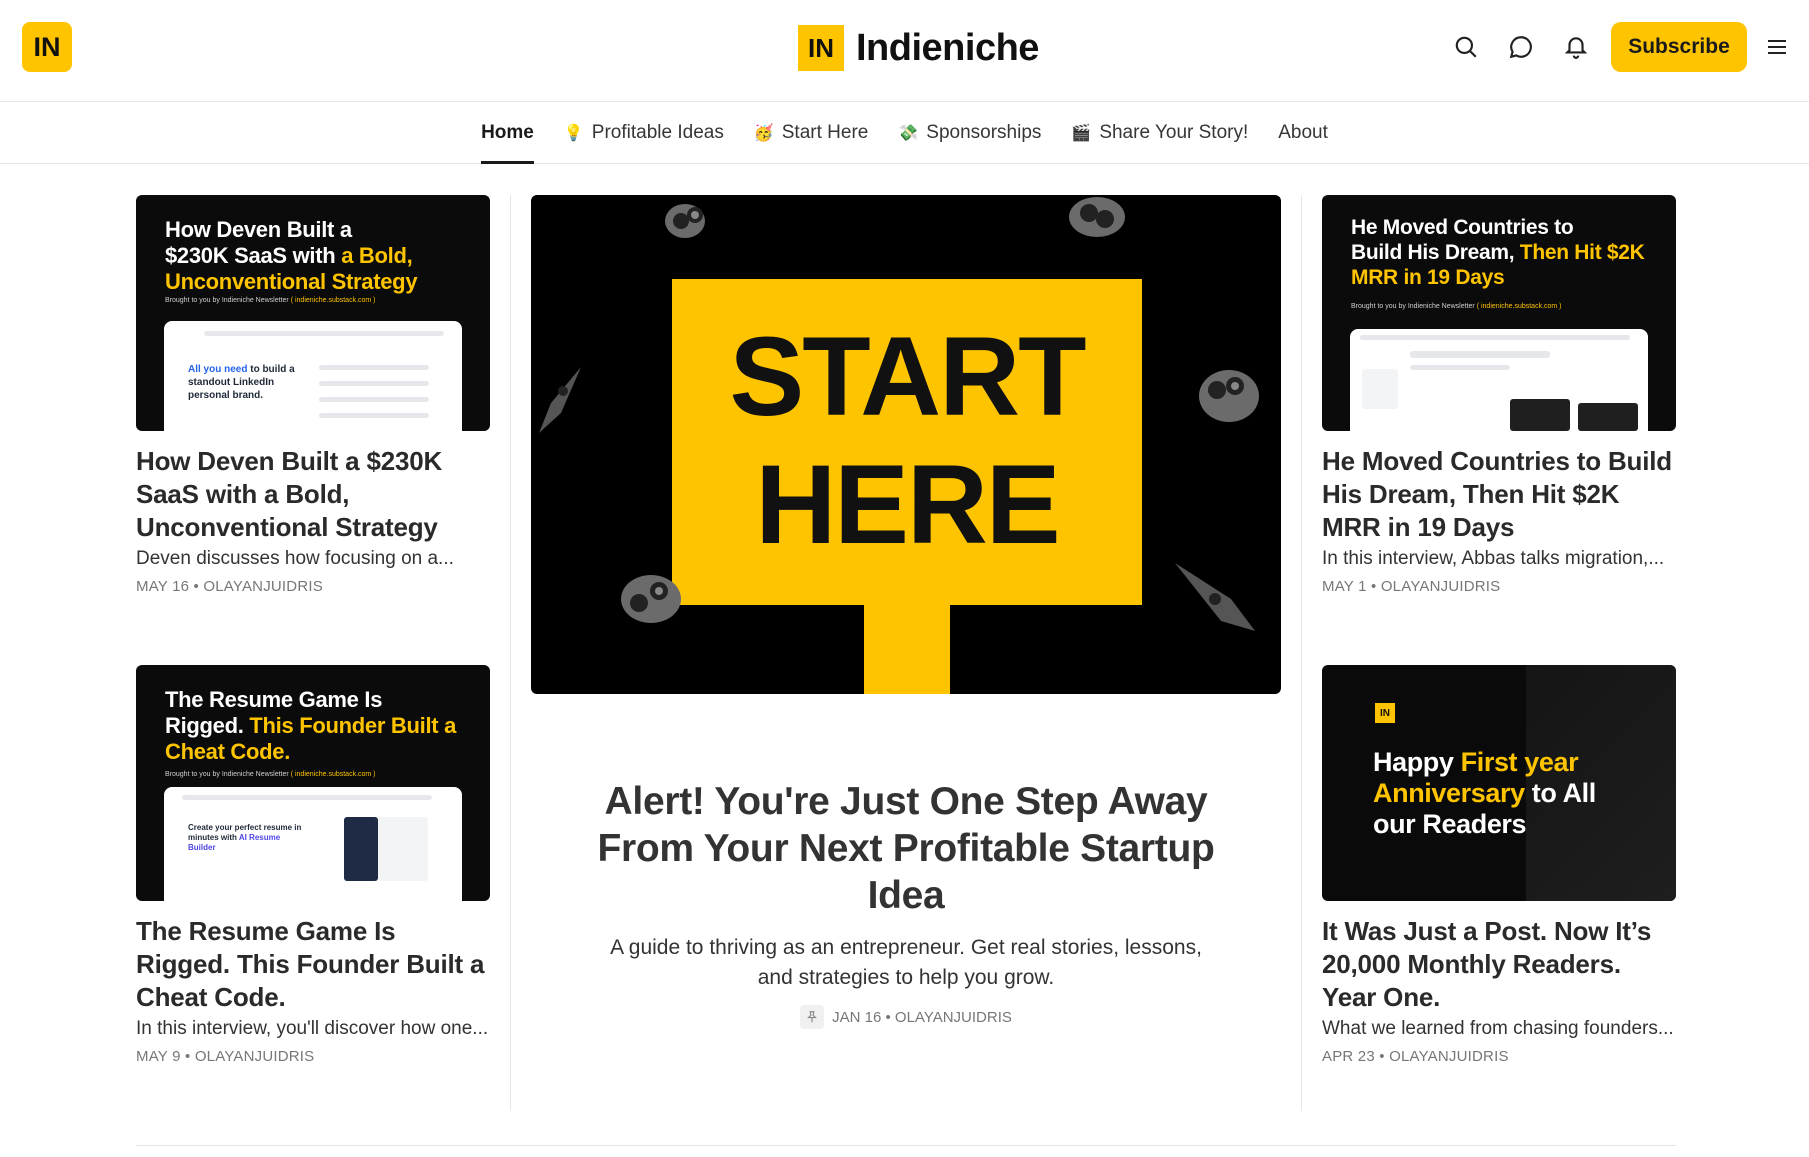 The image size is (1809, 1157). Describe the element at coordinates (1385, 713) in the screenshot. I see `thumbnail-badge: IN` at that location.